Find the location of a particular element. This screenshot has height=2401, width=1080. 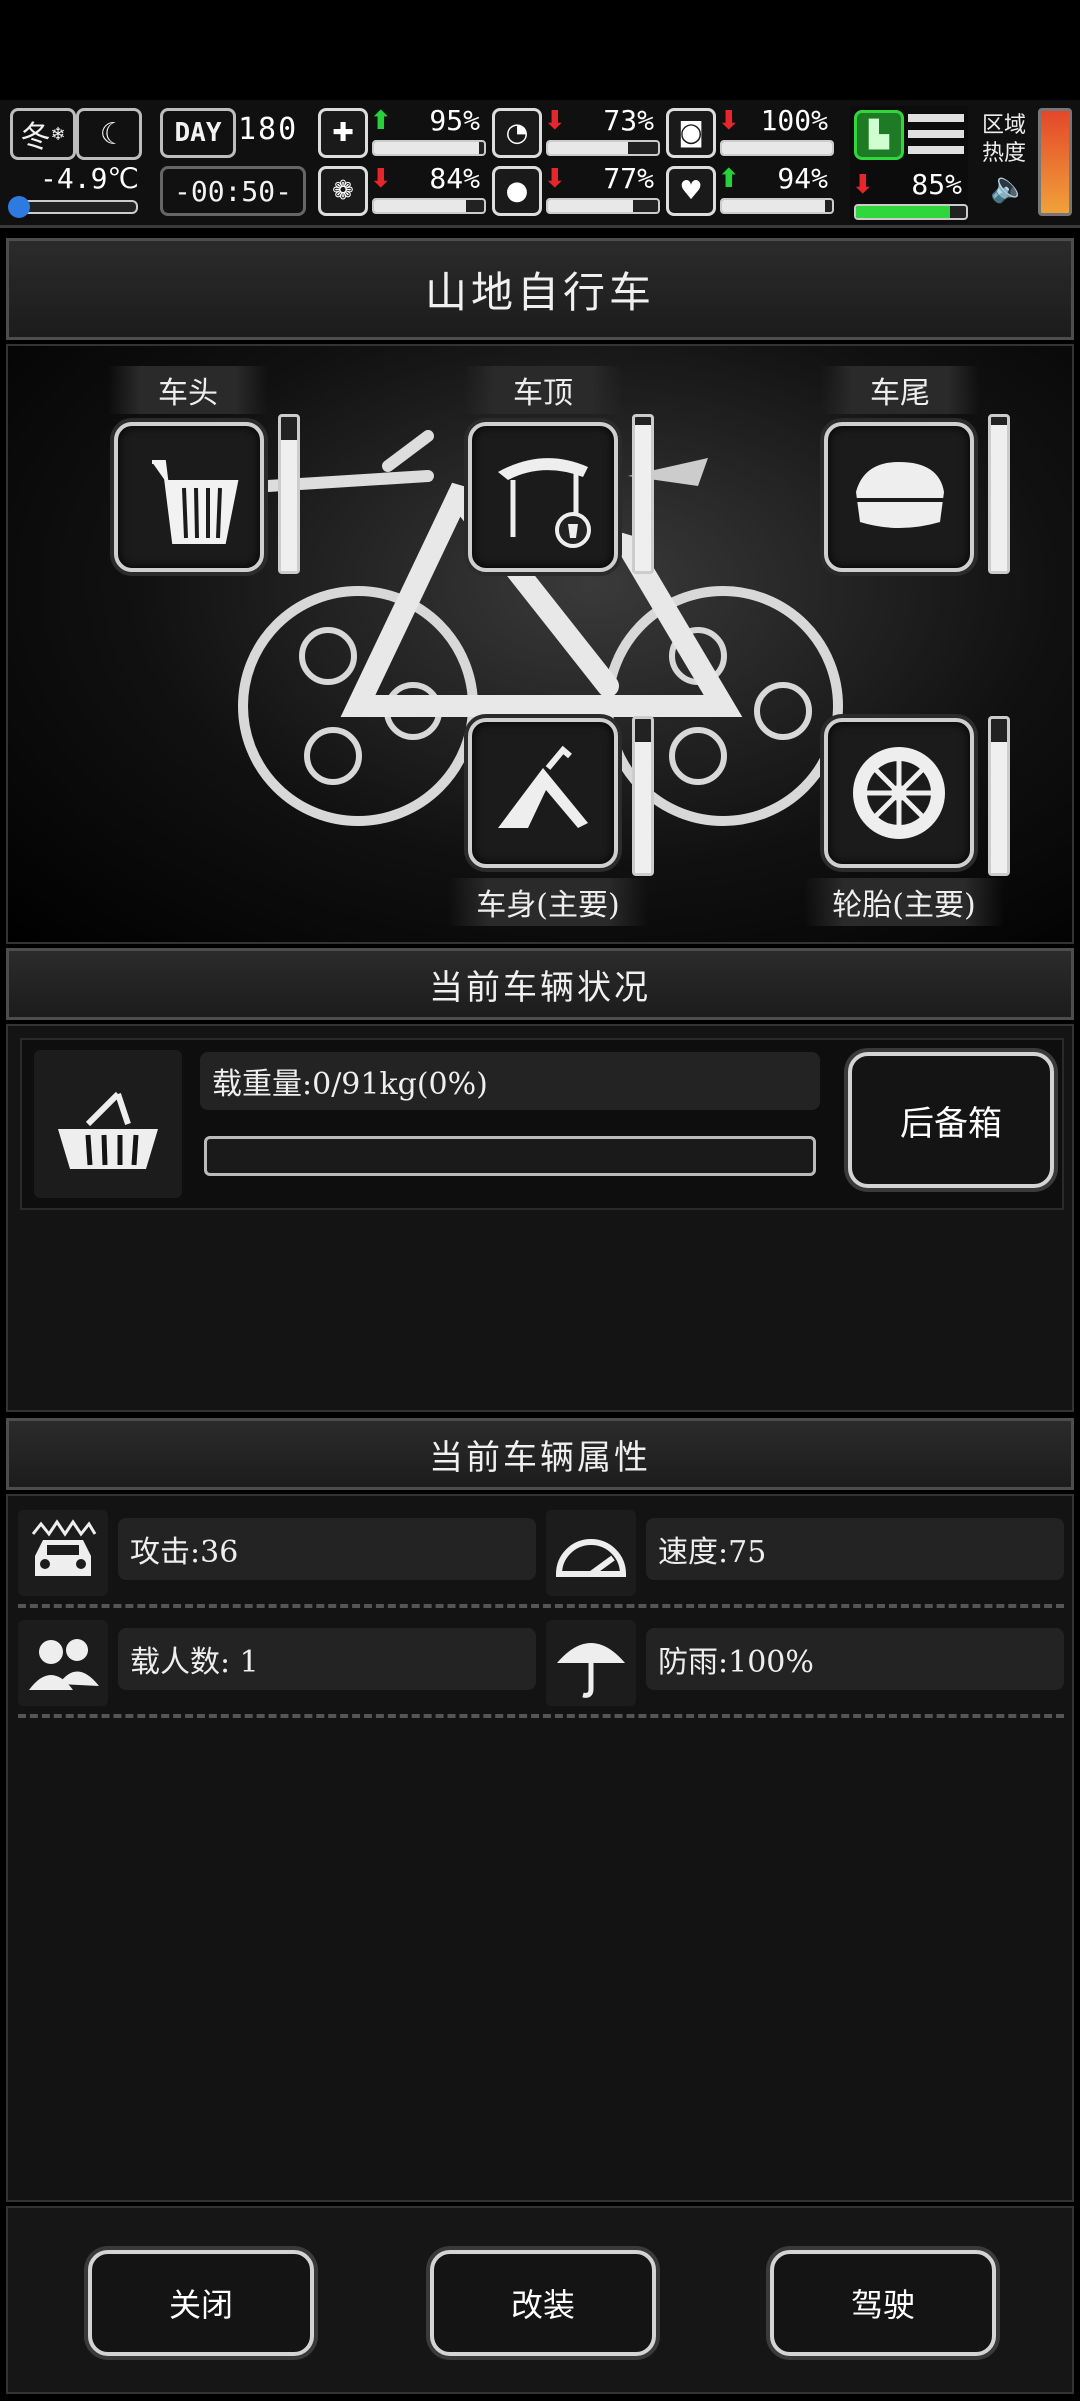

stomach-icon: ◔ is located at coordinates (517, 133).